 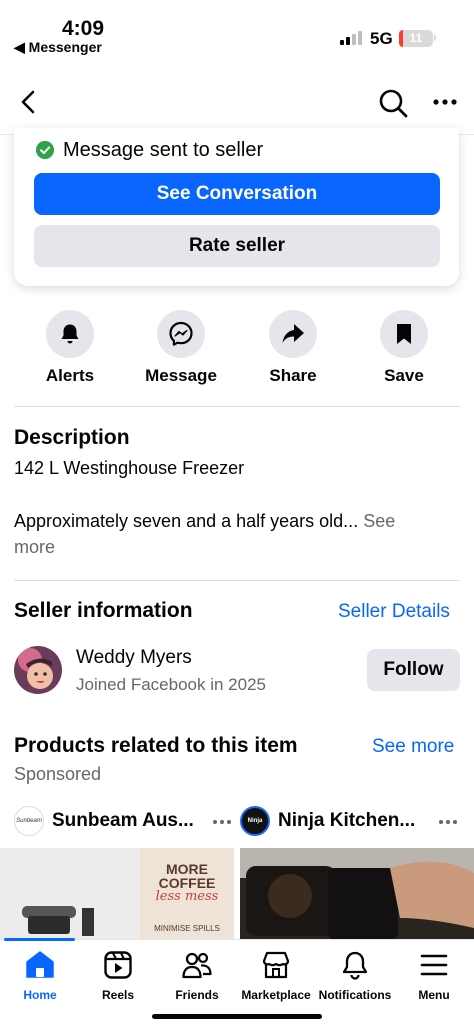 I want to click on tab-marketplace: Marketplace, so click(x=276, y=976).